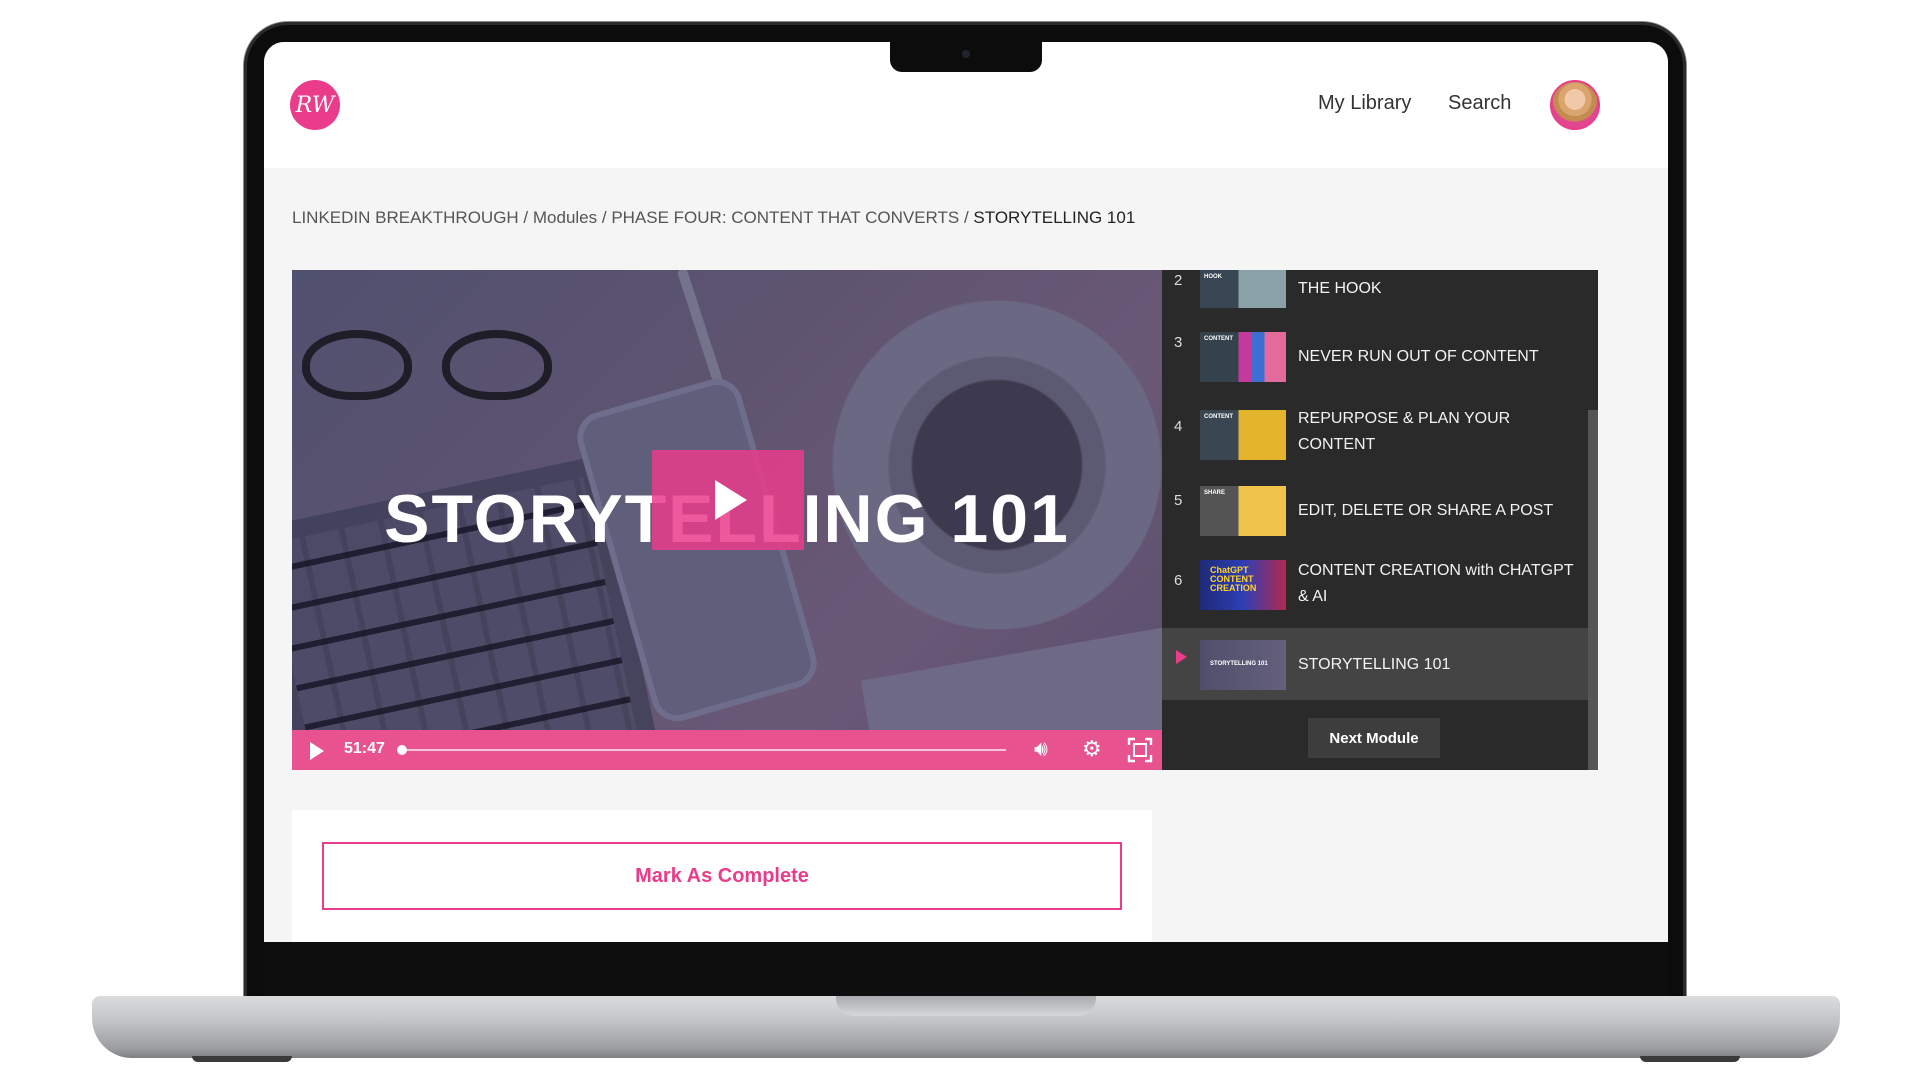  I want to click on playlist-item-title: NEVER RUN OUT OF CONTENT, so click(1418, 356).